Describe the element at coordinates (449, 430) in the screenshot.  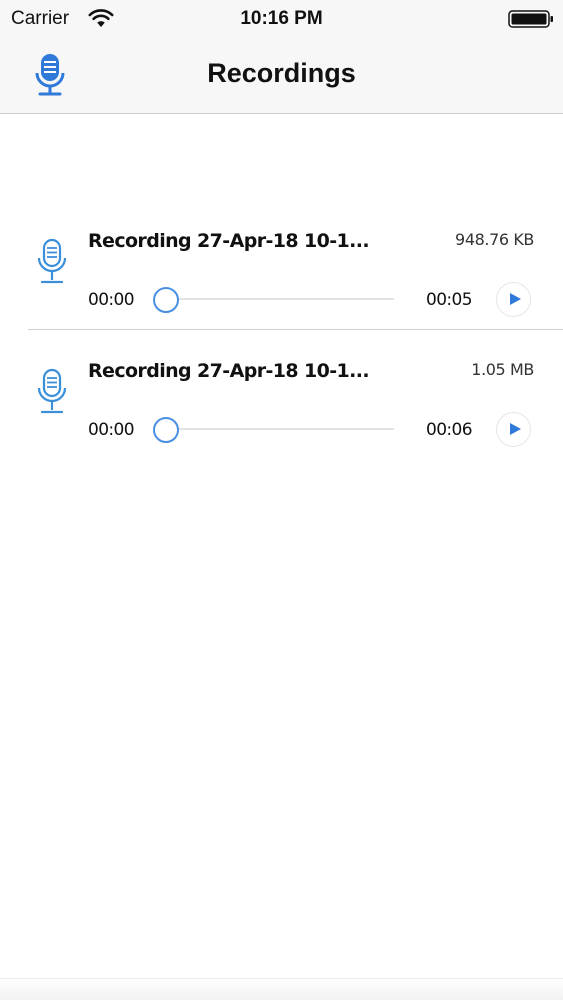
I see `duration: 00:06` at that location.